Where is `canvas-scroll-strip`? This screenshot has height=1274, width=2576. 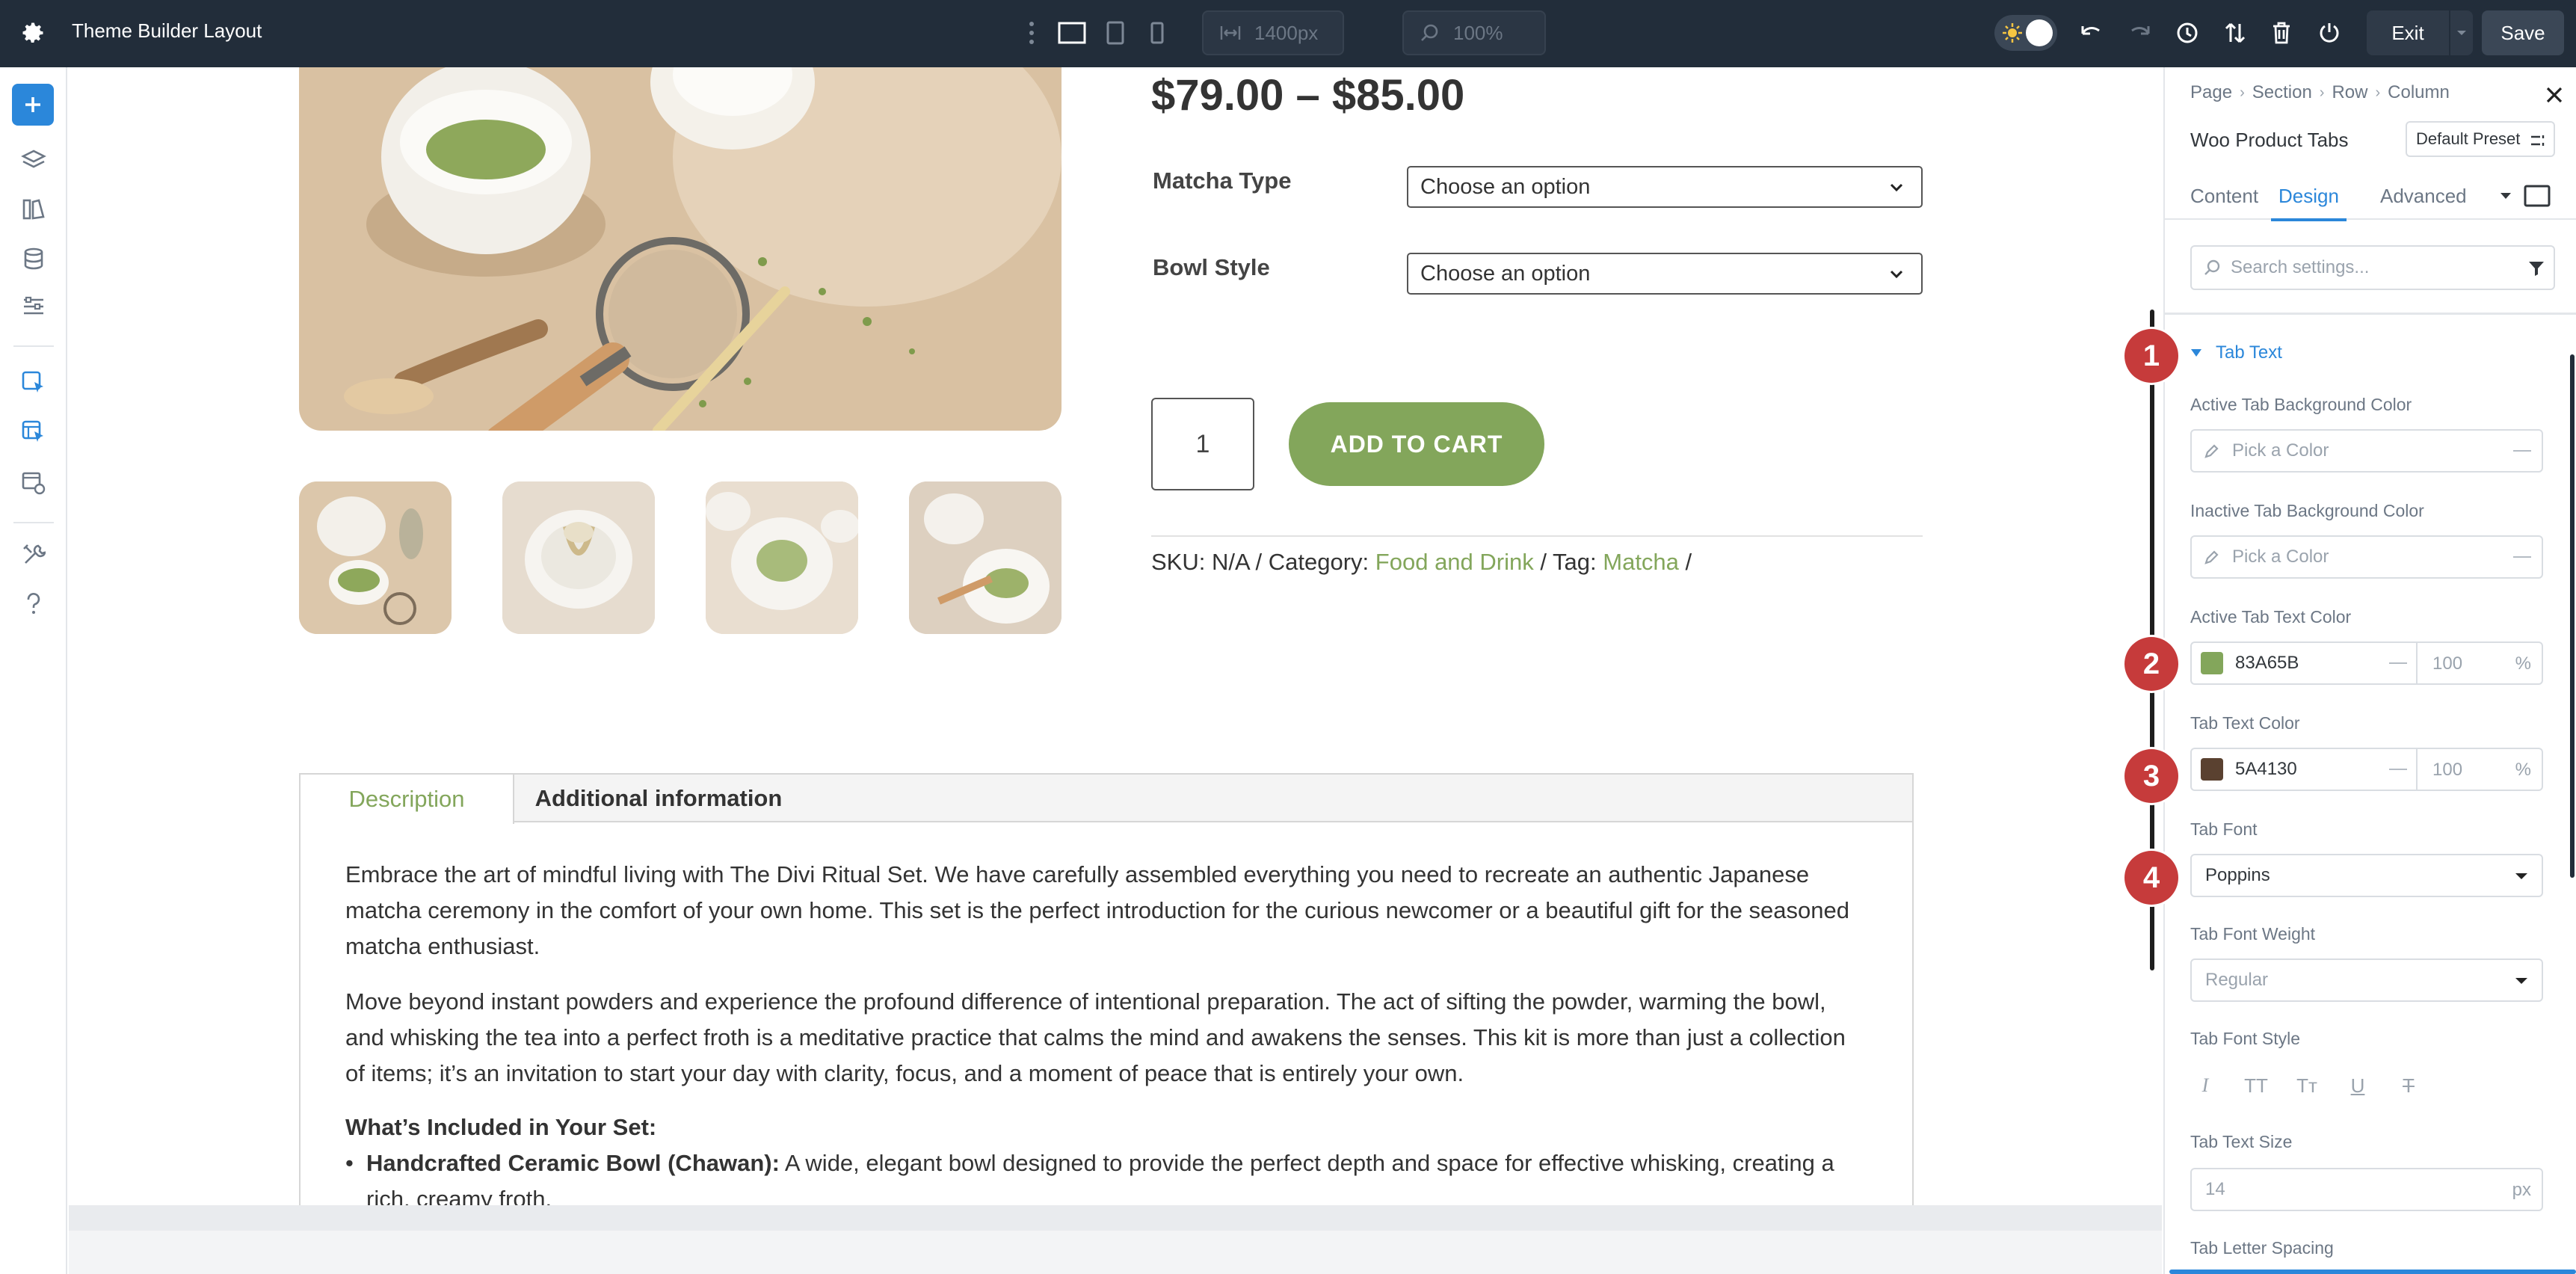 canvas-scroll-strip is located at coordinates (1115, 1218).